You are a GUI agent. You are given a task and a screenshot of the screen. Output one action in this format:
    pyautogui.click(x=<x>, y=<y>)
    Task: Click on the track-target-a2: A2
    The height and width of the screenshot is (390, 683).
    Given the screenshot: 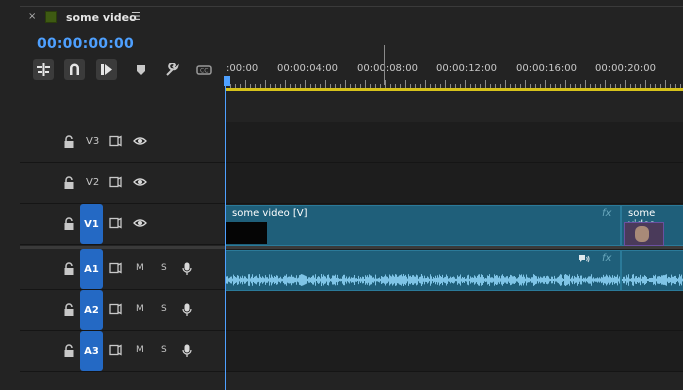 What is the action you would take?
    pyautogui.click(x=91, y=310)
    